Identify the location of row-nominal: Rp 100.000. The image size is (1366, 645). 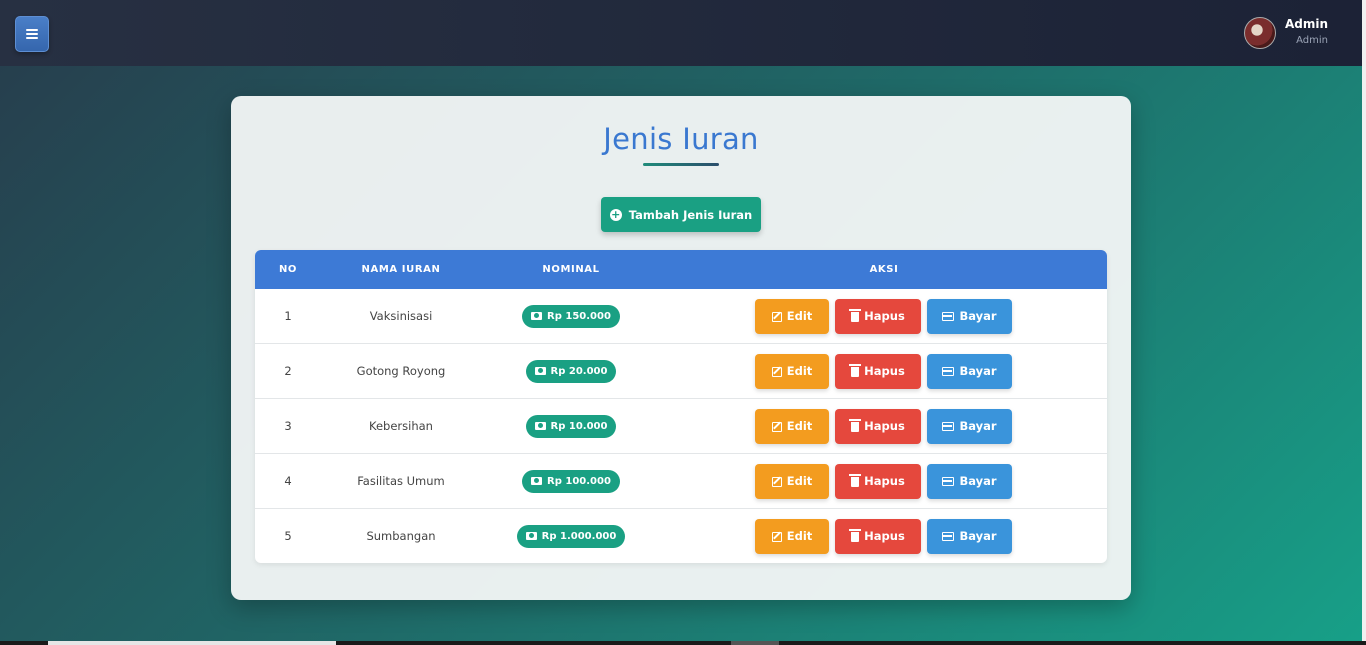
(571, 481).